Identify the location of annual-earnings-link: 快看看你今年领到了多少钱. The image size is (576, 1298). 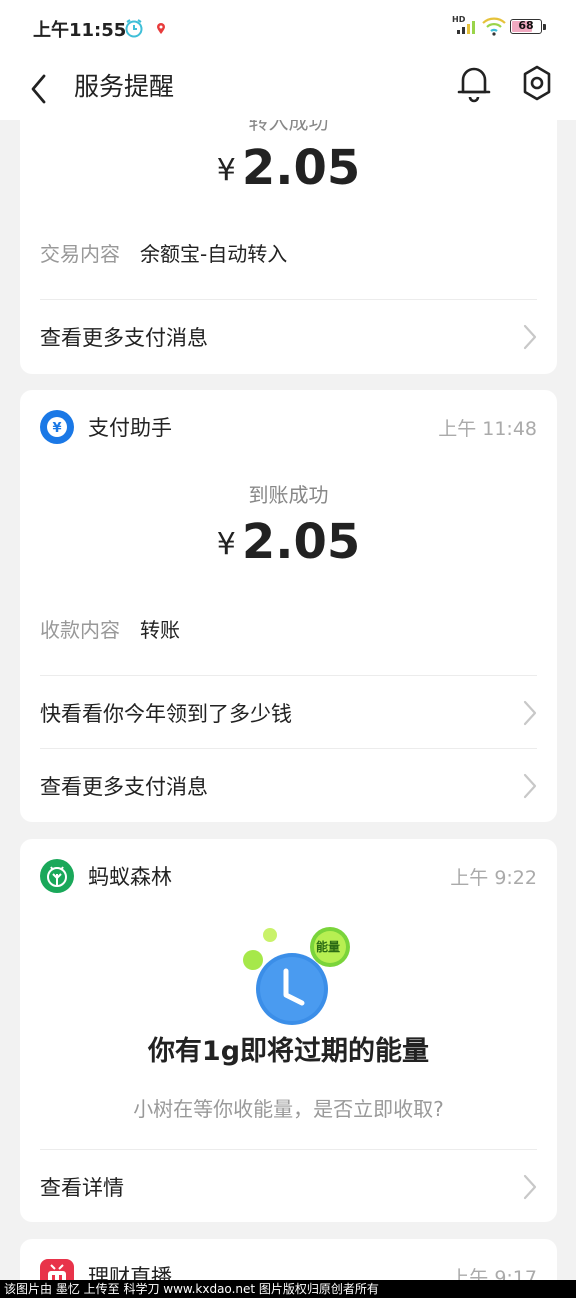
(288, 712).